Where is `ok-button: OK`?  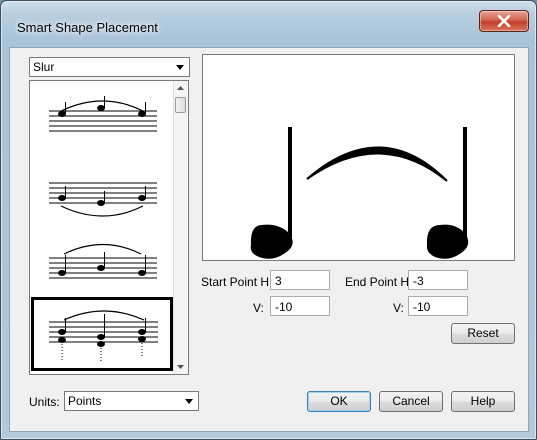
ok-button: OK is located at coordinates (339, 401).